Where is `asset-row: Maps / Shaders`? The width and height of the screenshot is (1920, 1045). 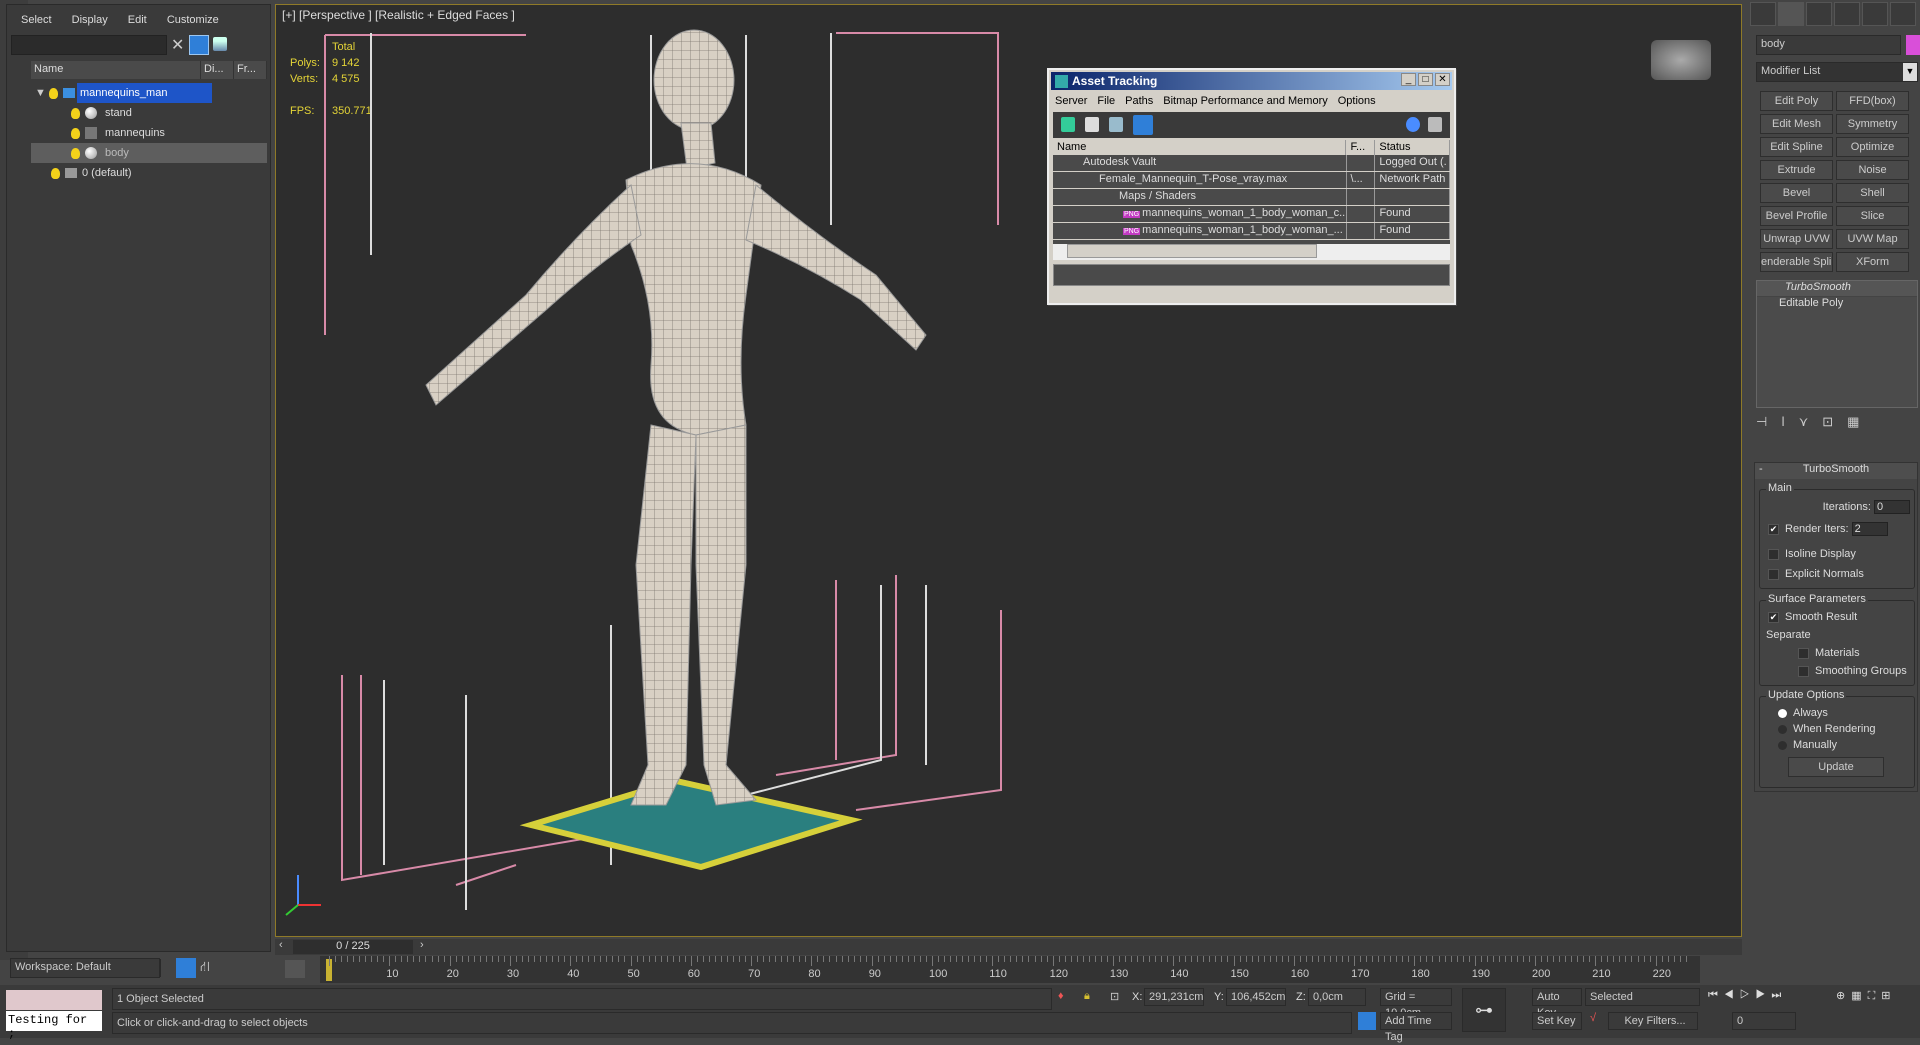
asset-row: Maps / Shaders is located at coordinates (1252, 197).